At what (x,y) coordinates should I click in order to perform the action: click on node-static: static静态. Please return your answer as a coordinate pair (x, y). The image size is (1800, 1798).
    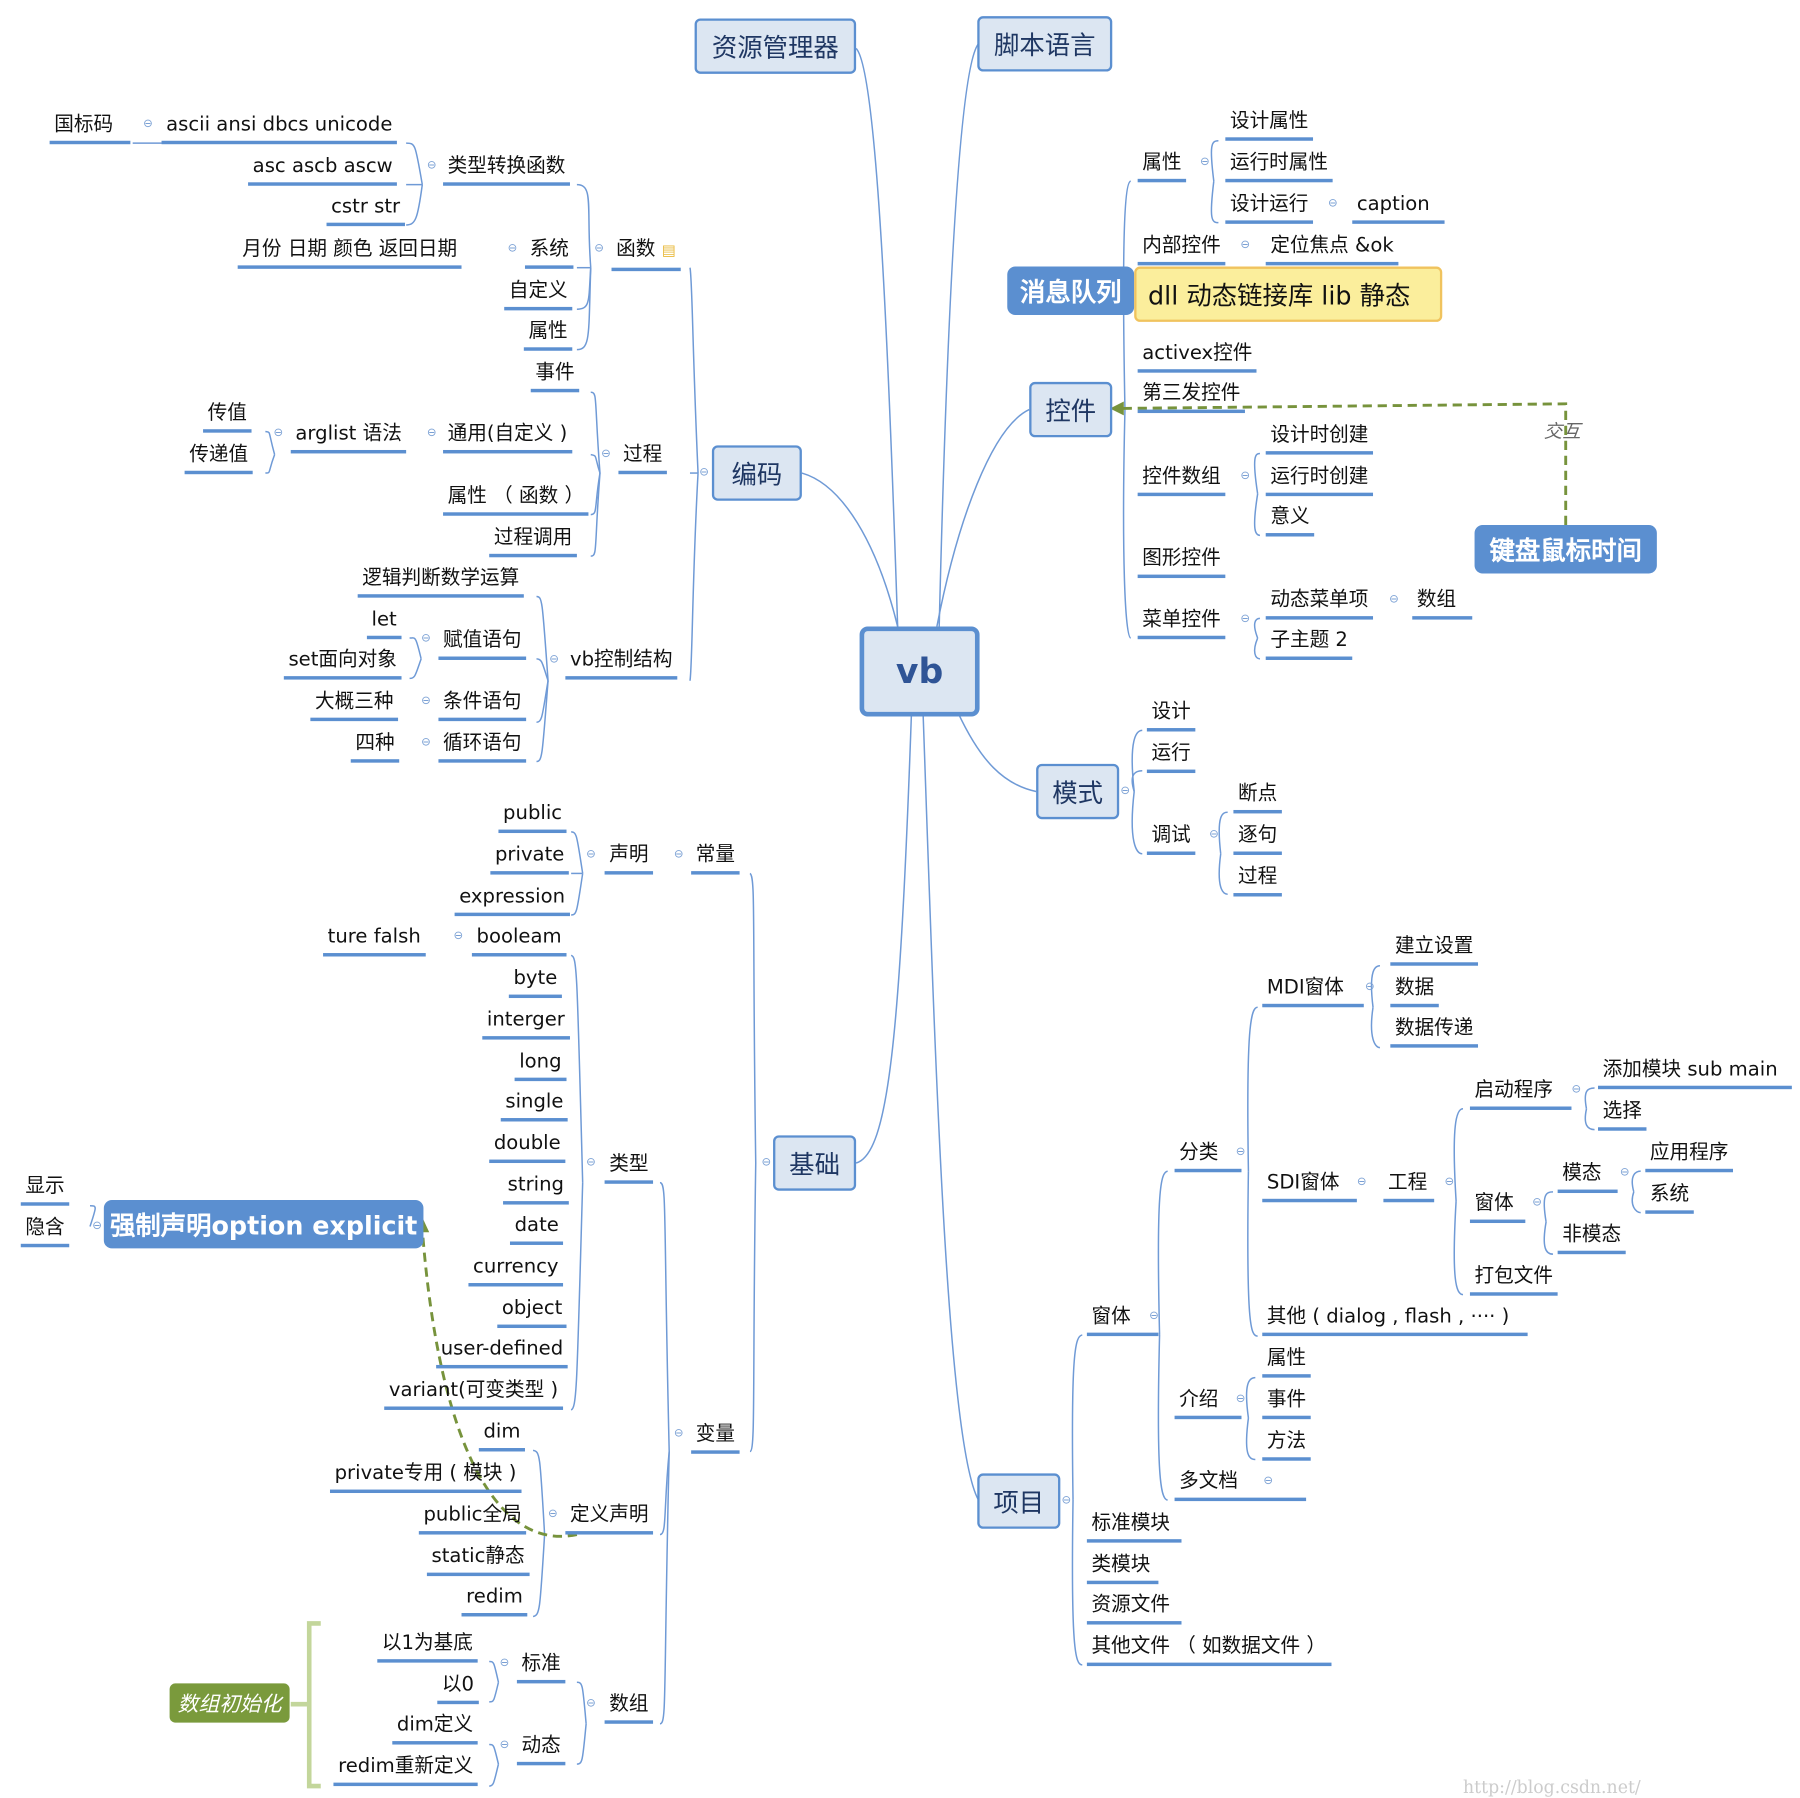
    Looking at the image, I should click on (478, 1561).